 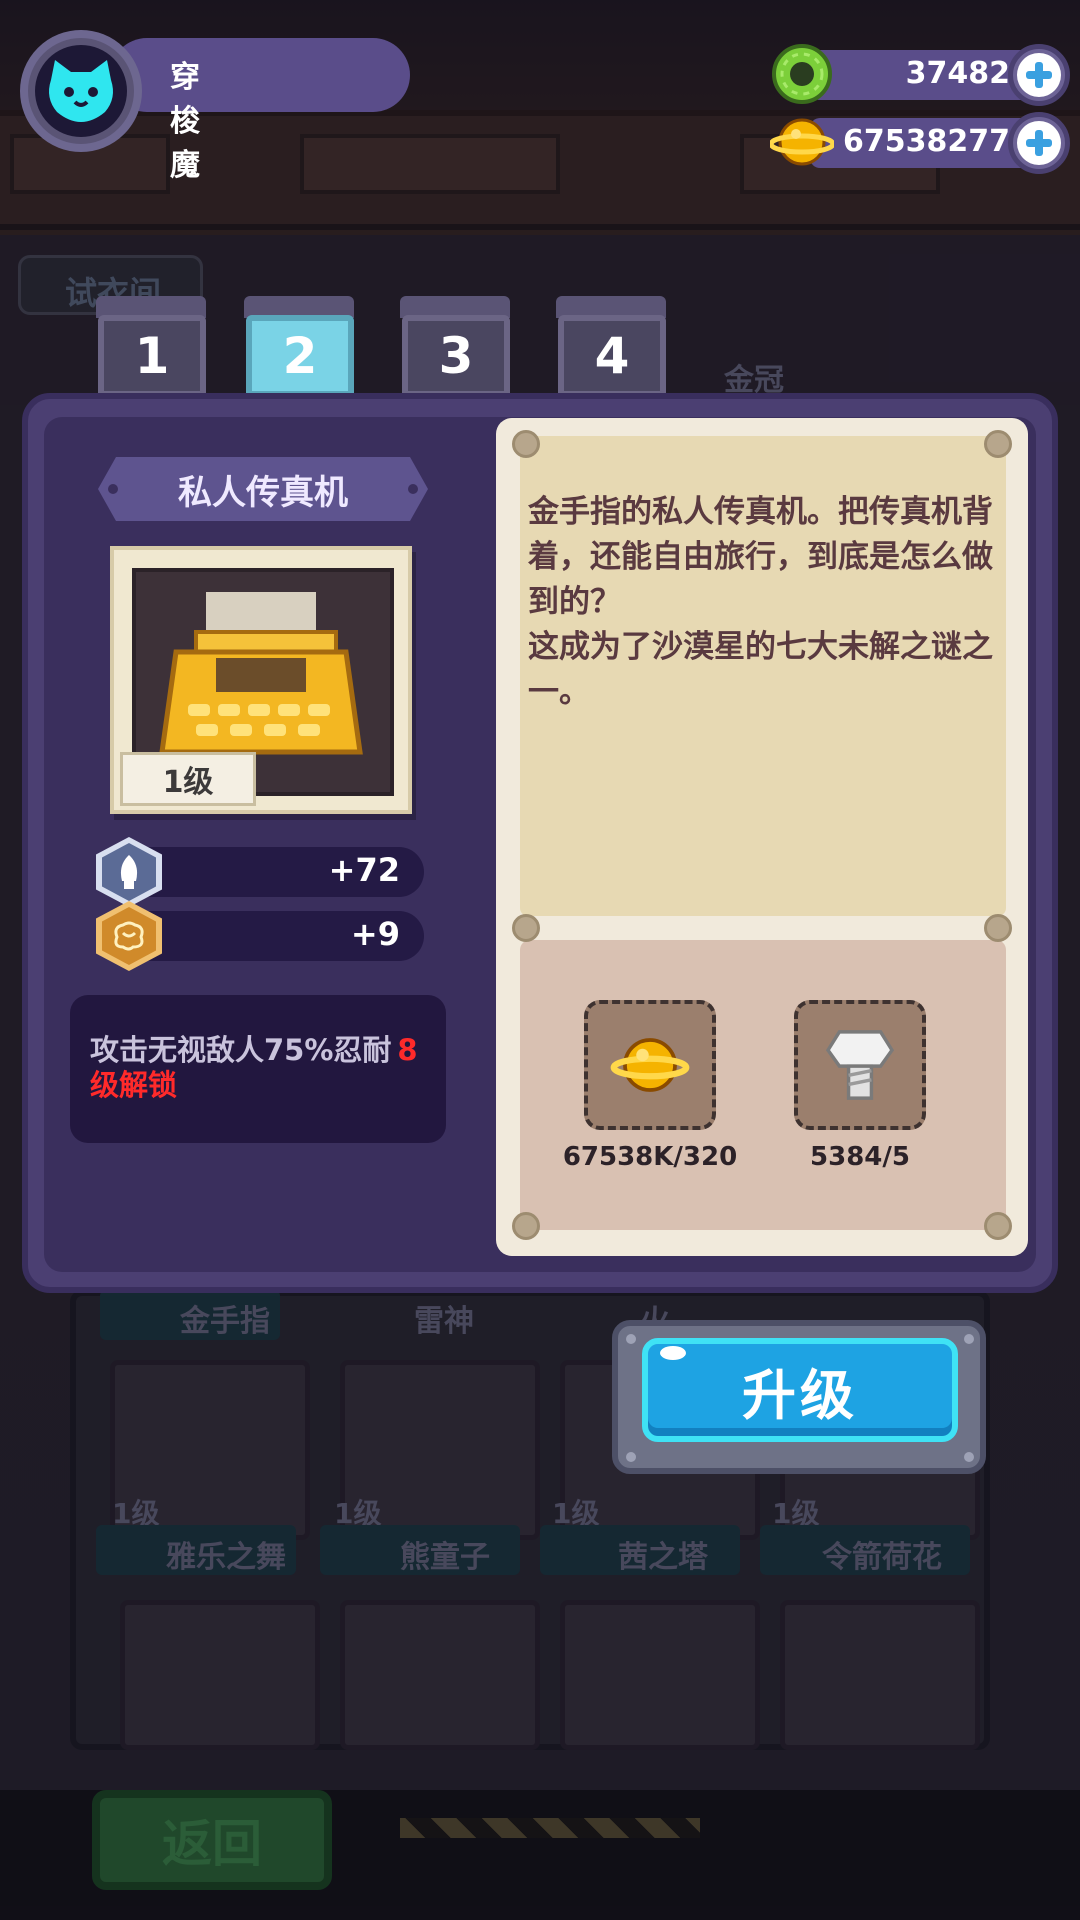 What do you see at coordinates (263, 492) in the screenshot?
I see `item-name: 私人传真机` at bounding box center [263, 492].